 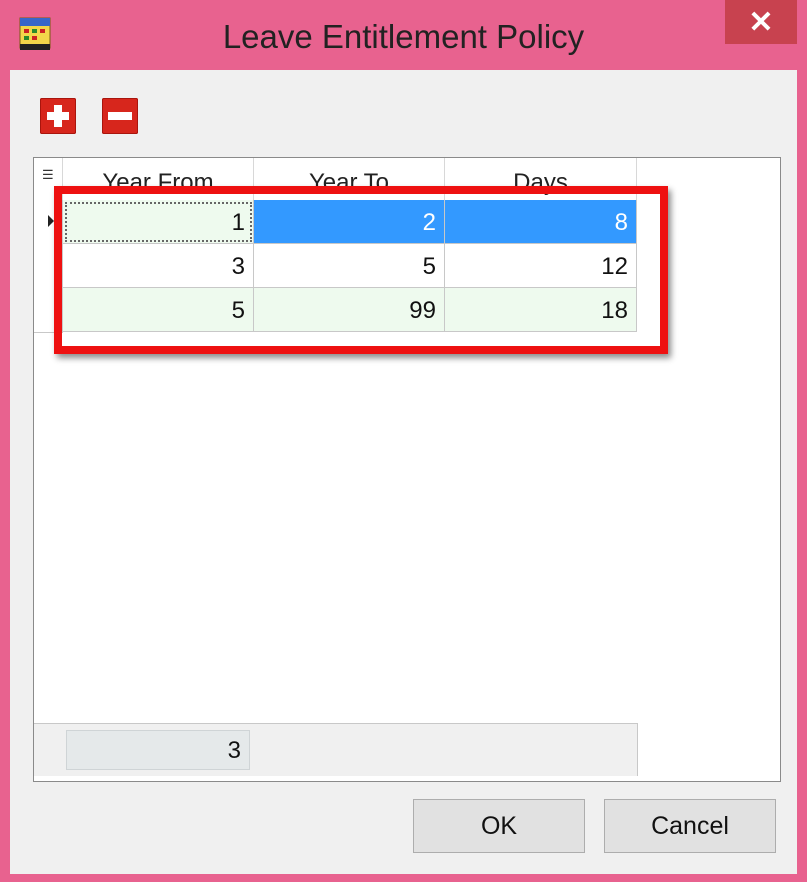 I want to click on title-bar: Leave Entitlement Policy ✕, so click(x=403, y=35).